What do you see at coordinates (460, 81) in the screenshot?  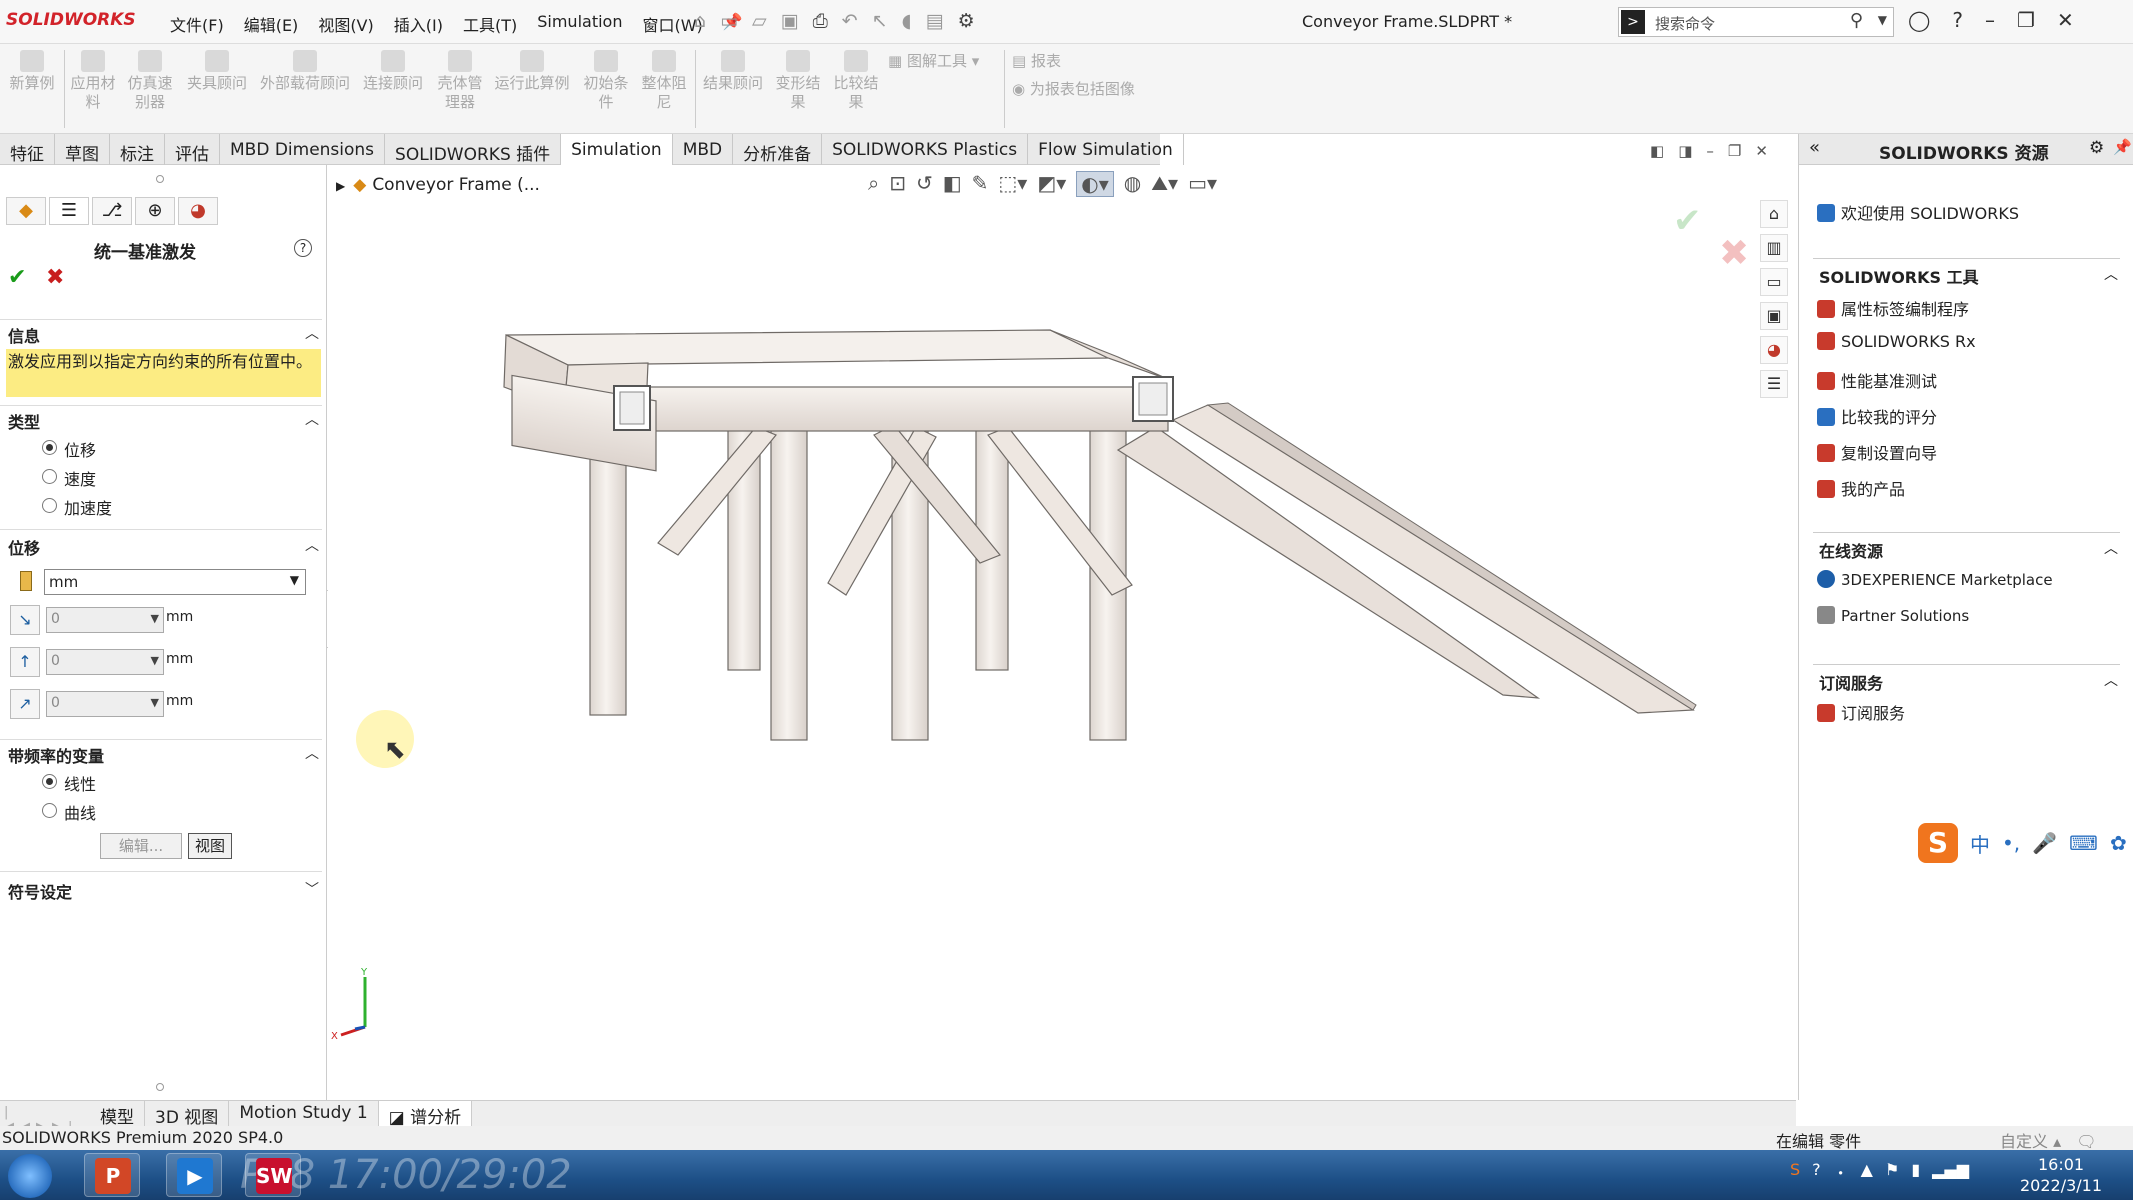 I see `shell-manager-button: 壳体管 理器` at bounding box center [460, 81].